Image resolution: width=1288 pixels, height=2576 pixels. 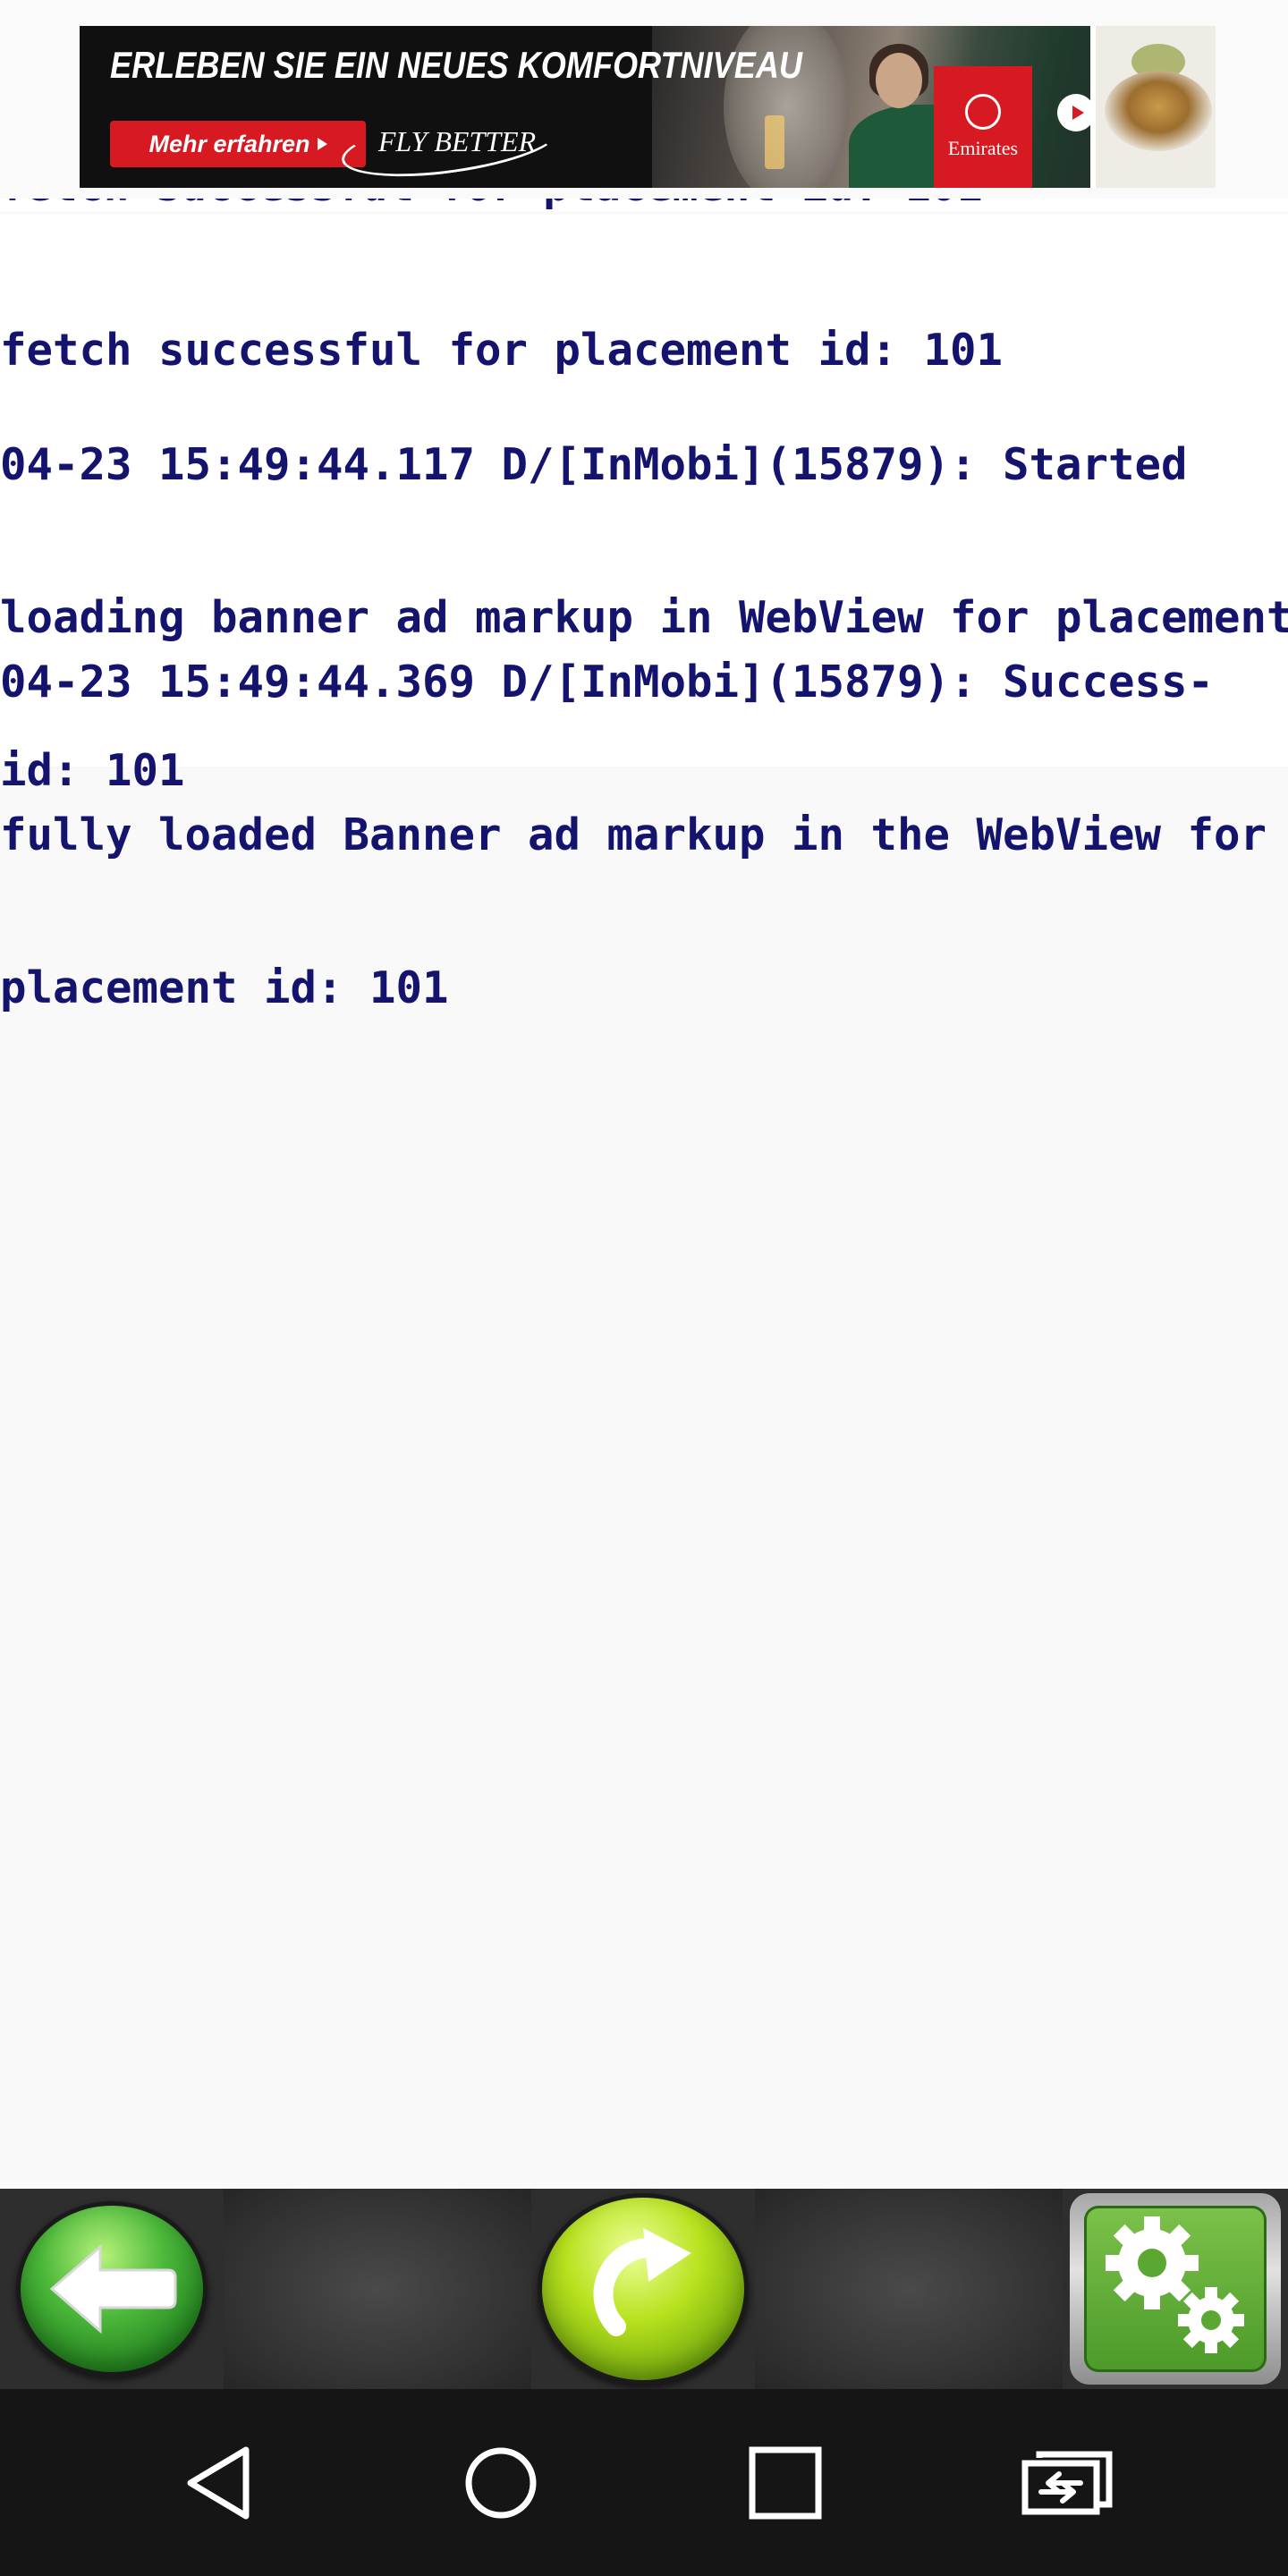 I want to click on recents-square-icon, so click(x=785, y=2482).